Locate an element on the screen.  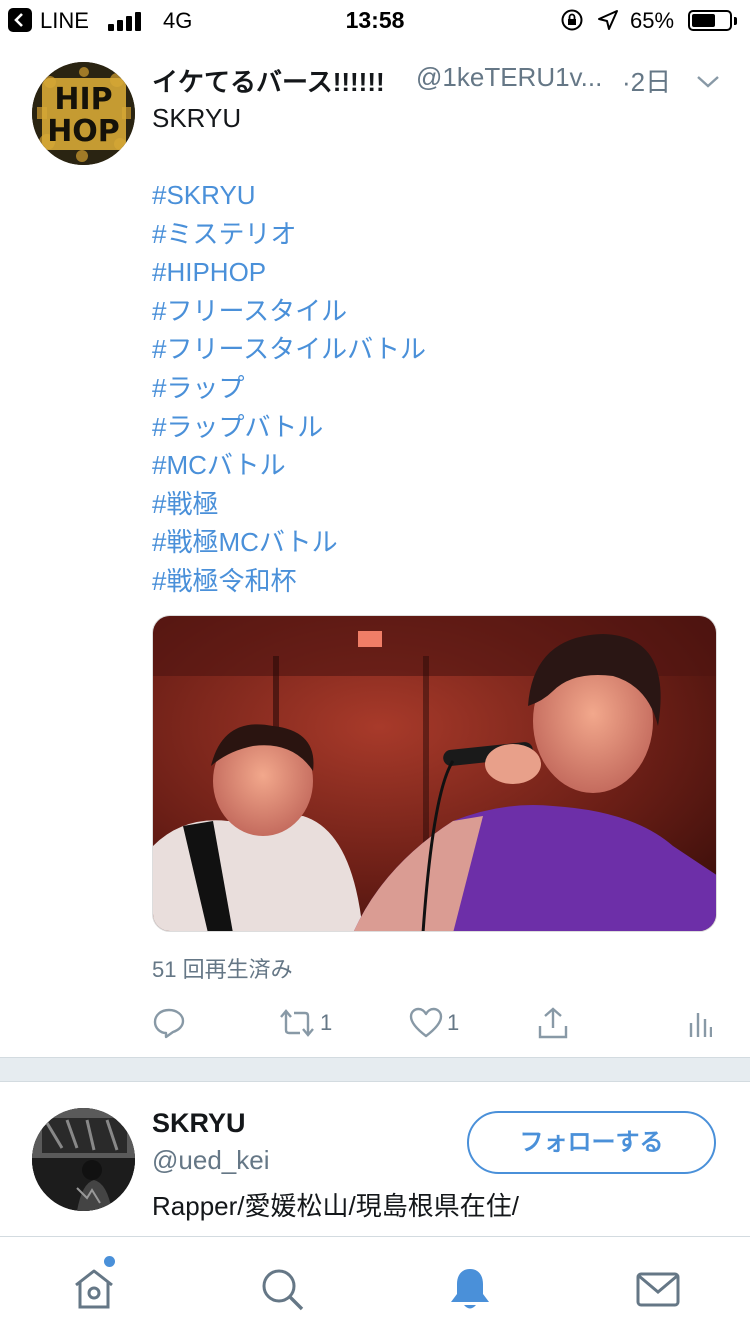
tab-home is located at coordinates (94, 1289).